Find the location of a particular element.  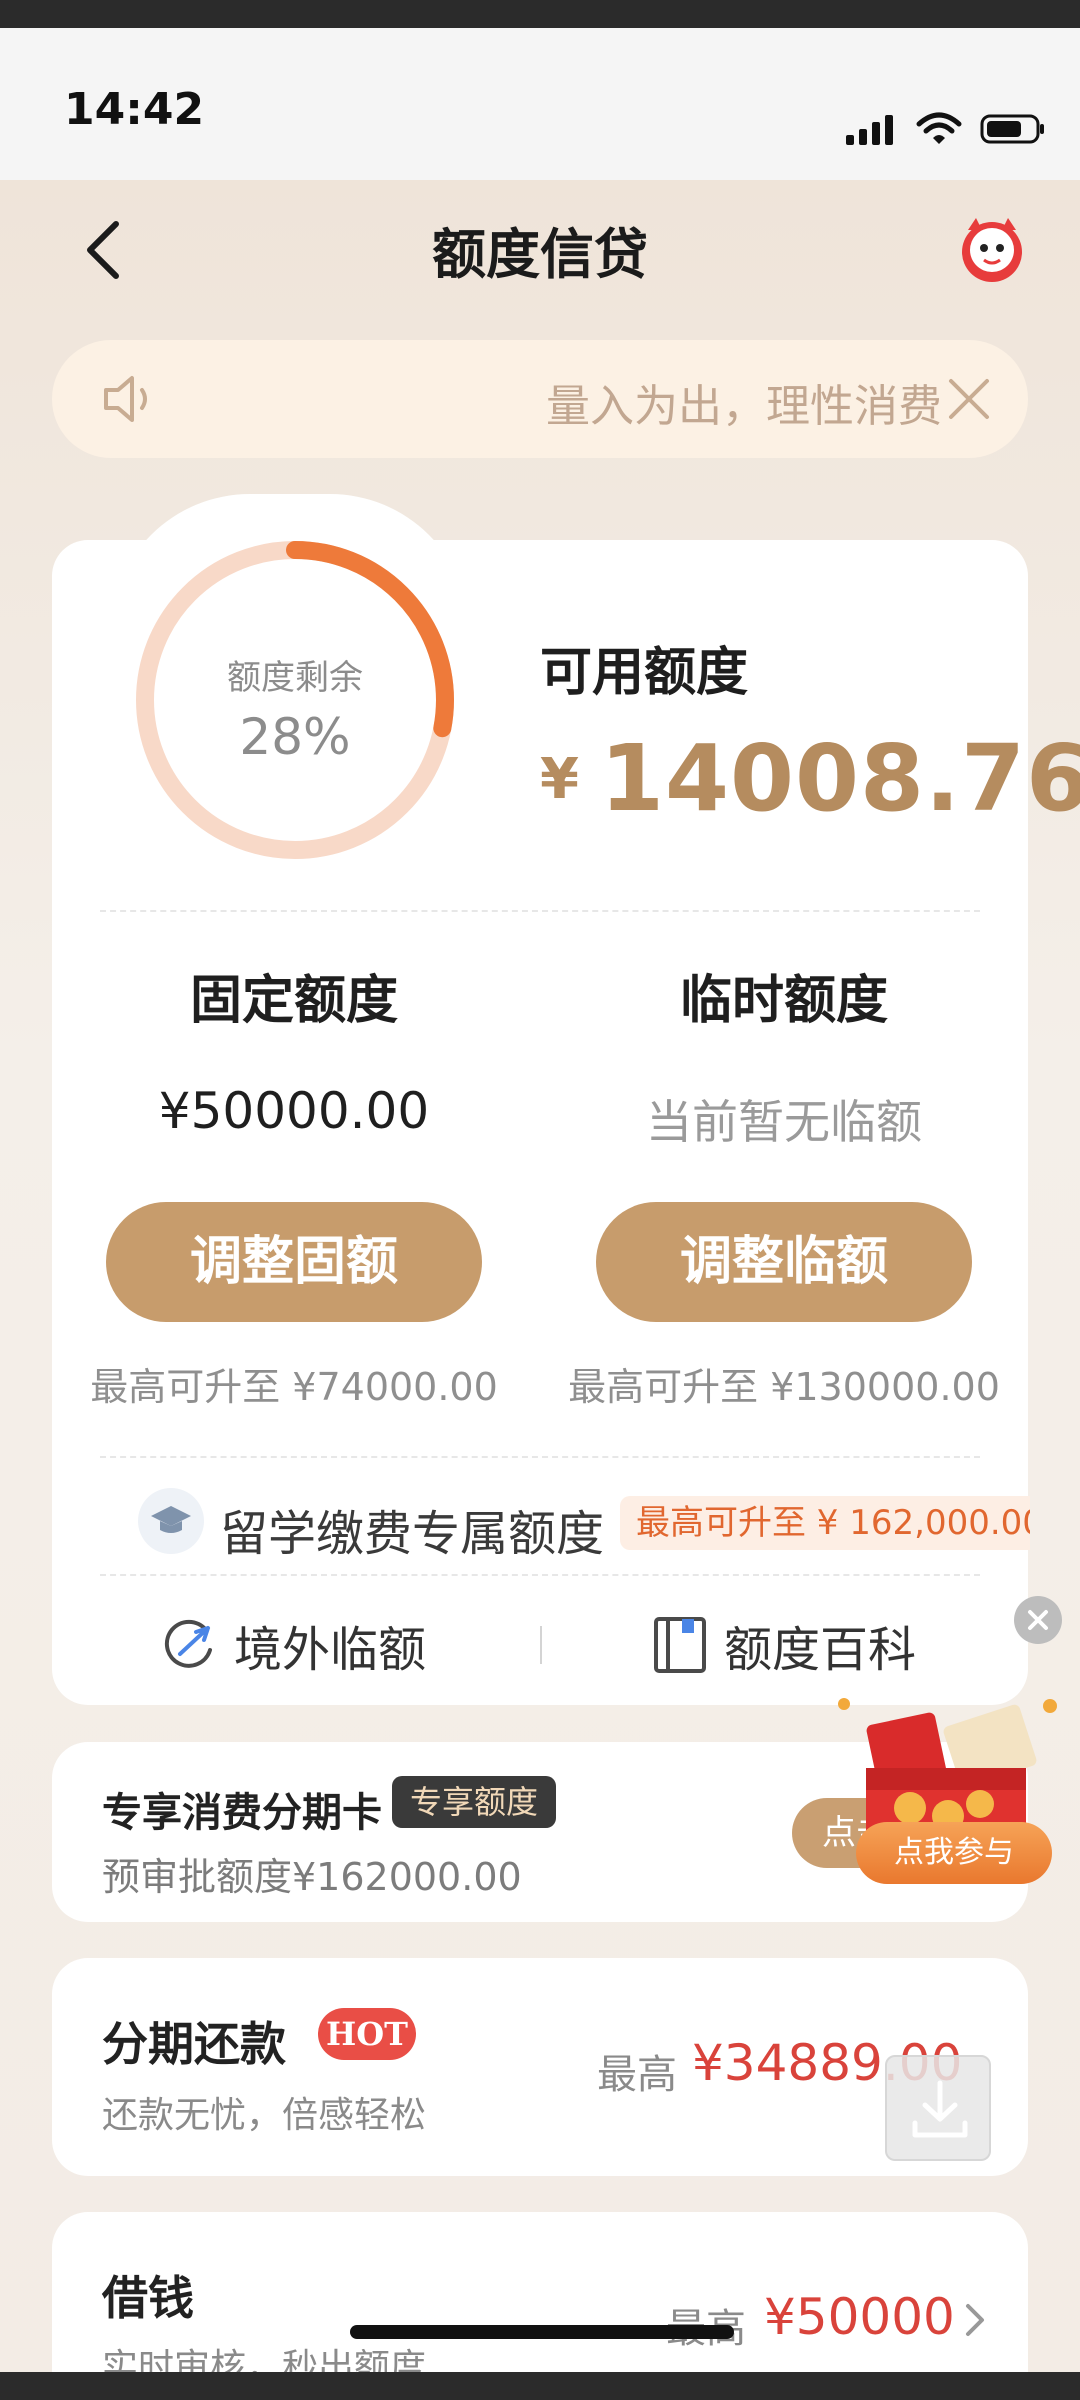

chevron-right-icon is located at coordinates (975, 2320).